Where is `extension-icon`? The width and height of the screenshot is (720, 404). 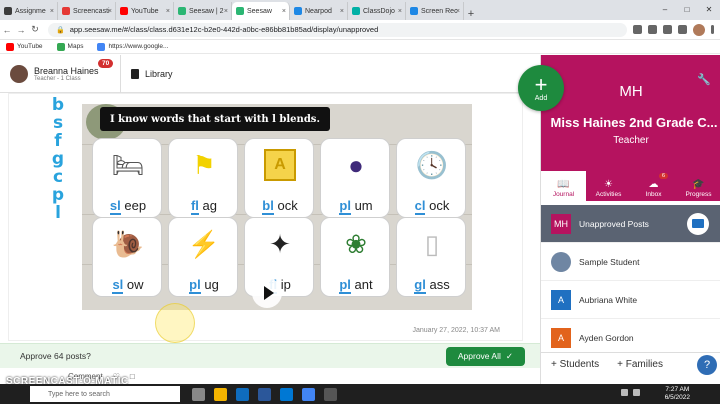 extension-icon is located at coordinates (667, 29).